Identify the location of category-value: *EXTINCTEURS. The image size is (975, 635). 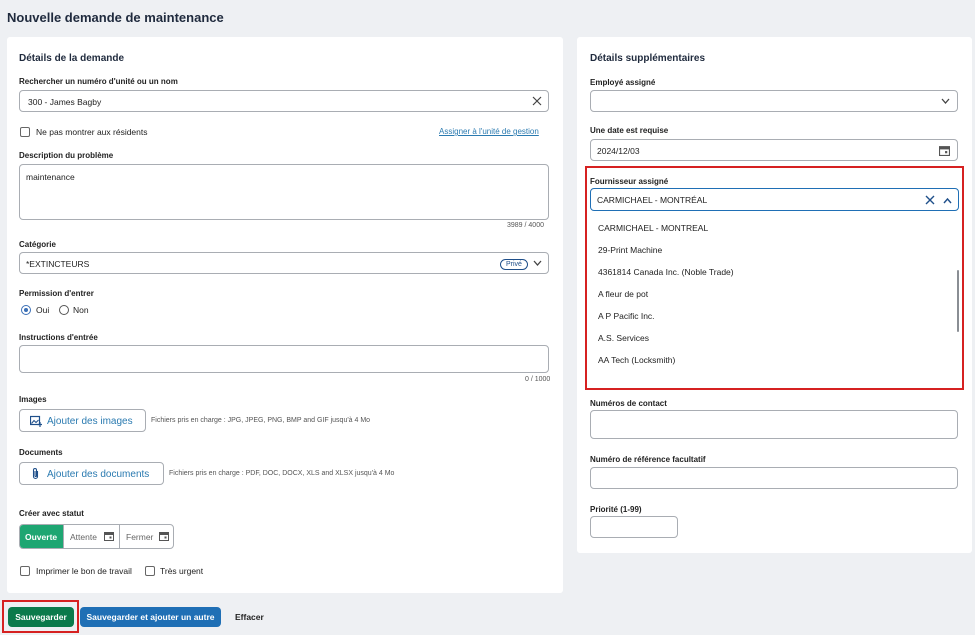
(58, 264).